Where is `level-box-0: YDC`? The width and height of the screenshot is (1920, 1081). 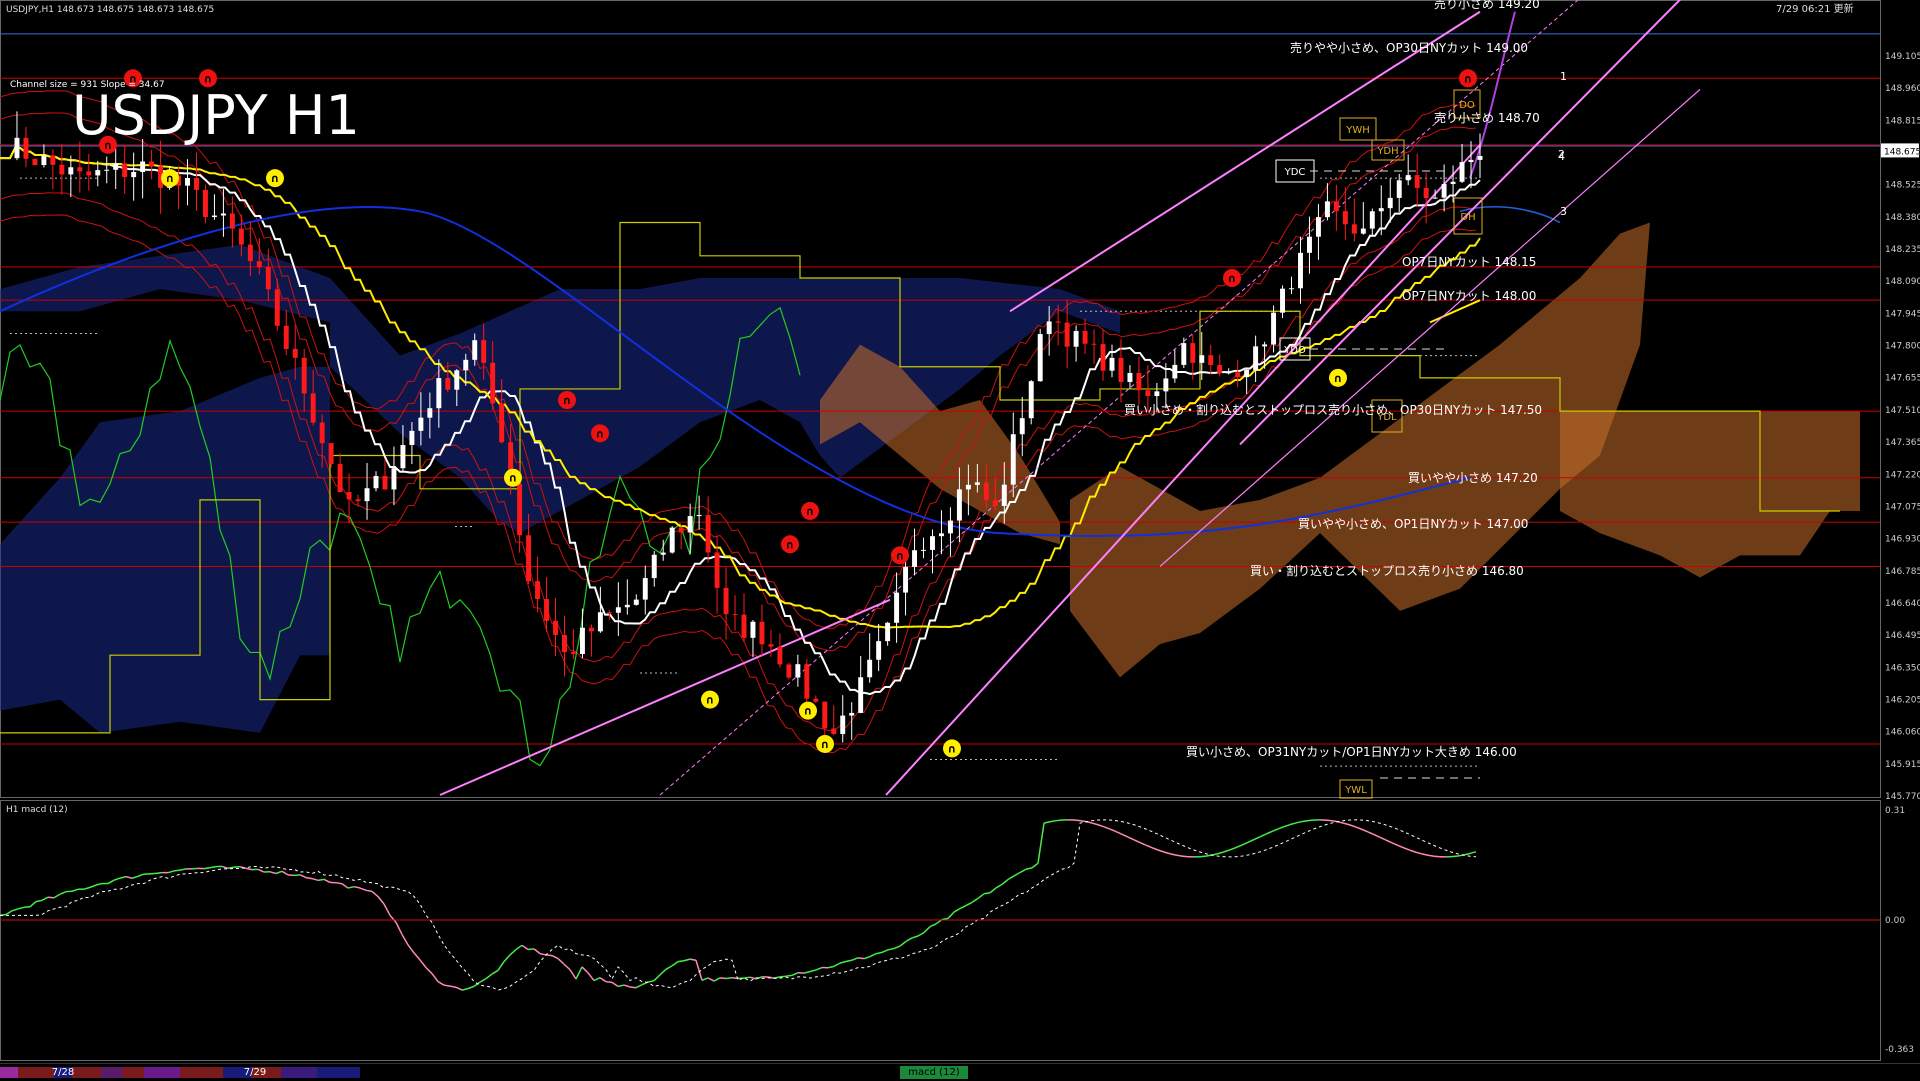 level-box-0: YDC is located at coordinates (1295, 171).